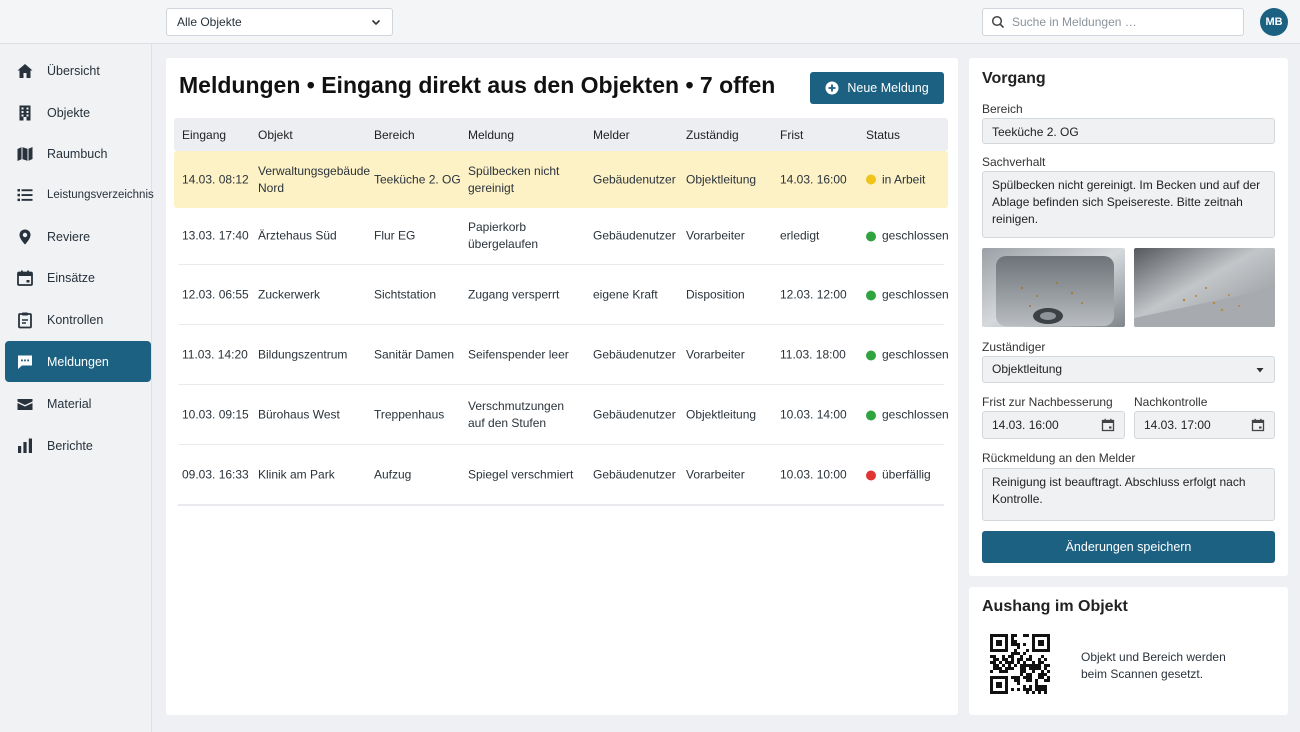 Image resolution: width=1300 pixels, height=732 pixels. I want to click on sidebar-item-einsaetze: Einsätze, so click(78, 277).